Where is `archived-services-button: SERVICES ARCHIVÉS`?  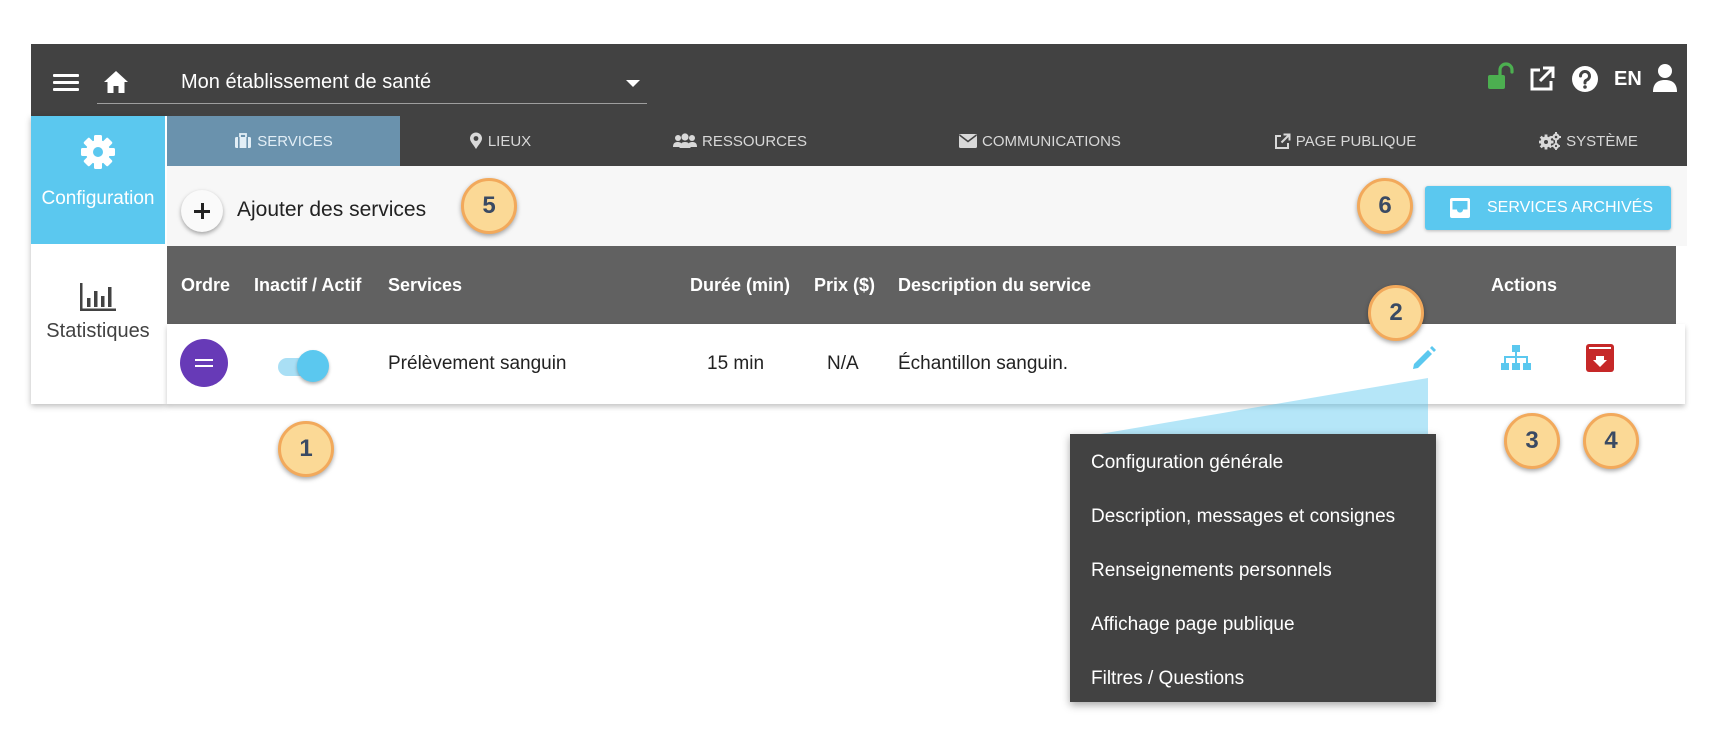
archived-services-button: SERVICES ARCHIVÉS is located at coordinates (1548, 208).